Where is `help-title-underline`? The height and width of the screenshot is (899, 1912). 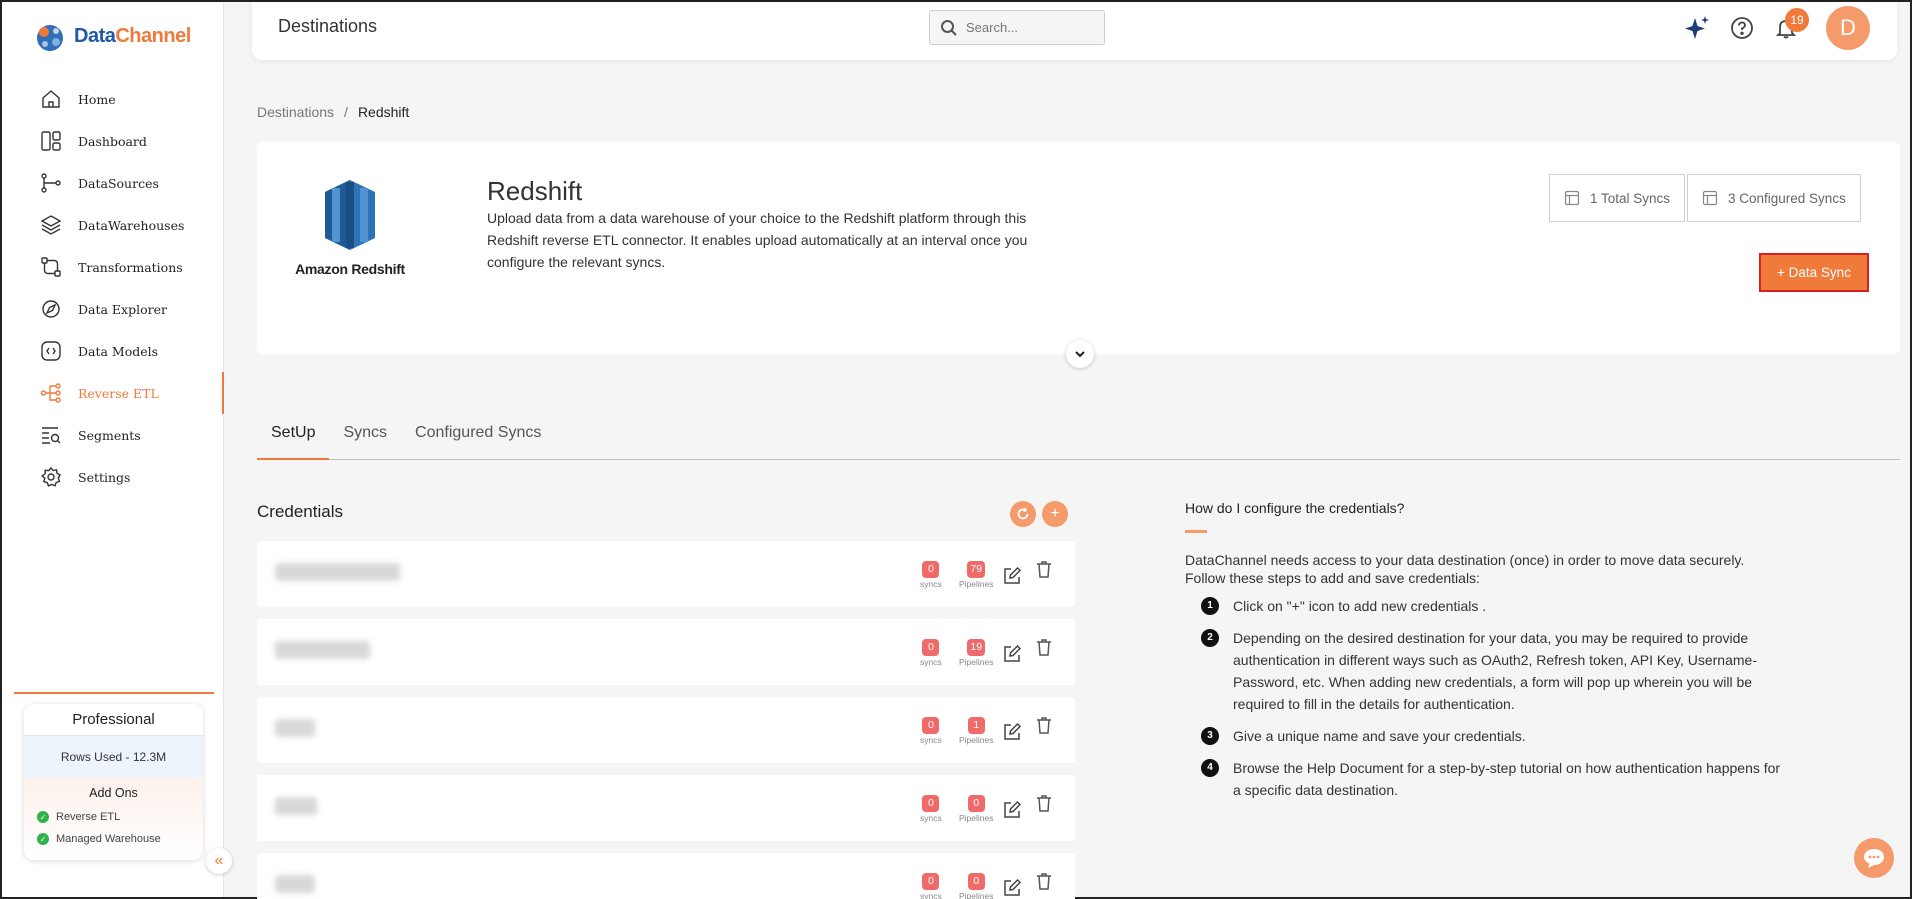 help-title-underline is located at coordinates (1196, 531).